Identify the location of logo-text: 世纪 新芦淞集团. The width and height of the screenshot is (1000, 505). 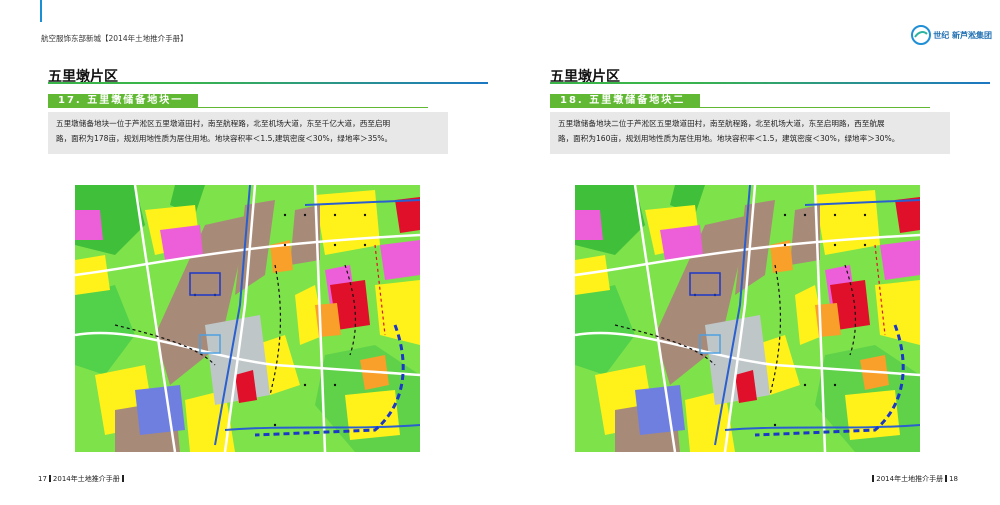
(962, 35).